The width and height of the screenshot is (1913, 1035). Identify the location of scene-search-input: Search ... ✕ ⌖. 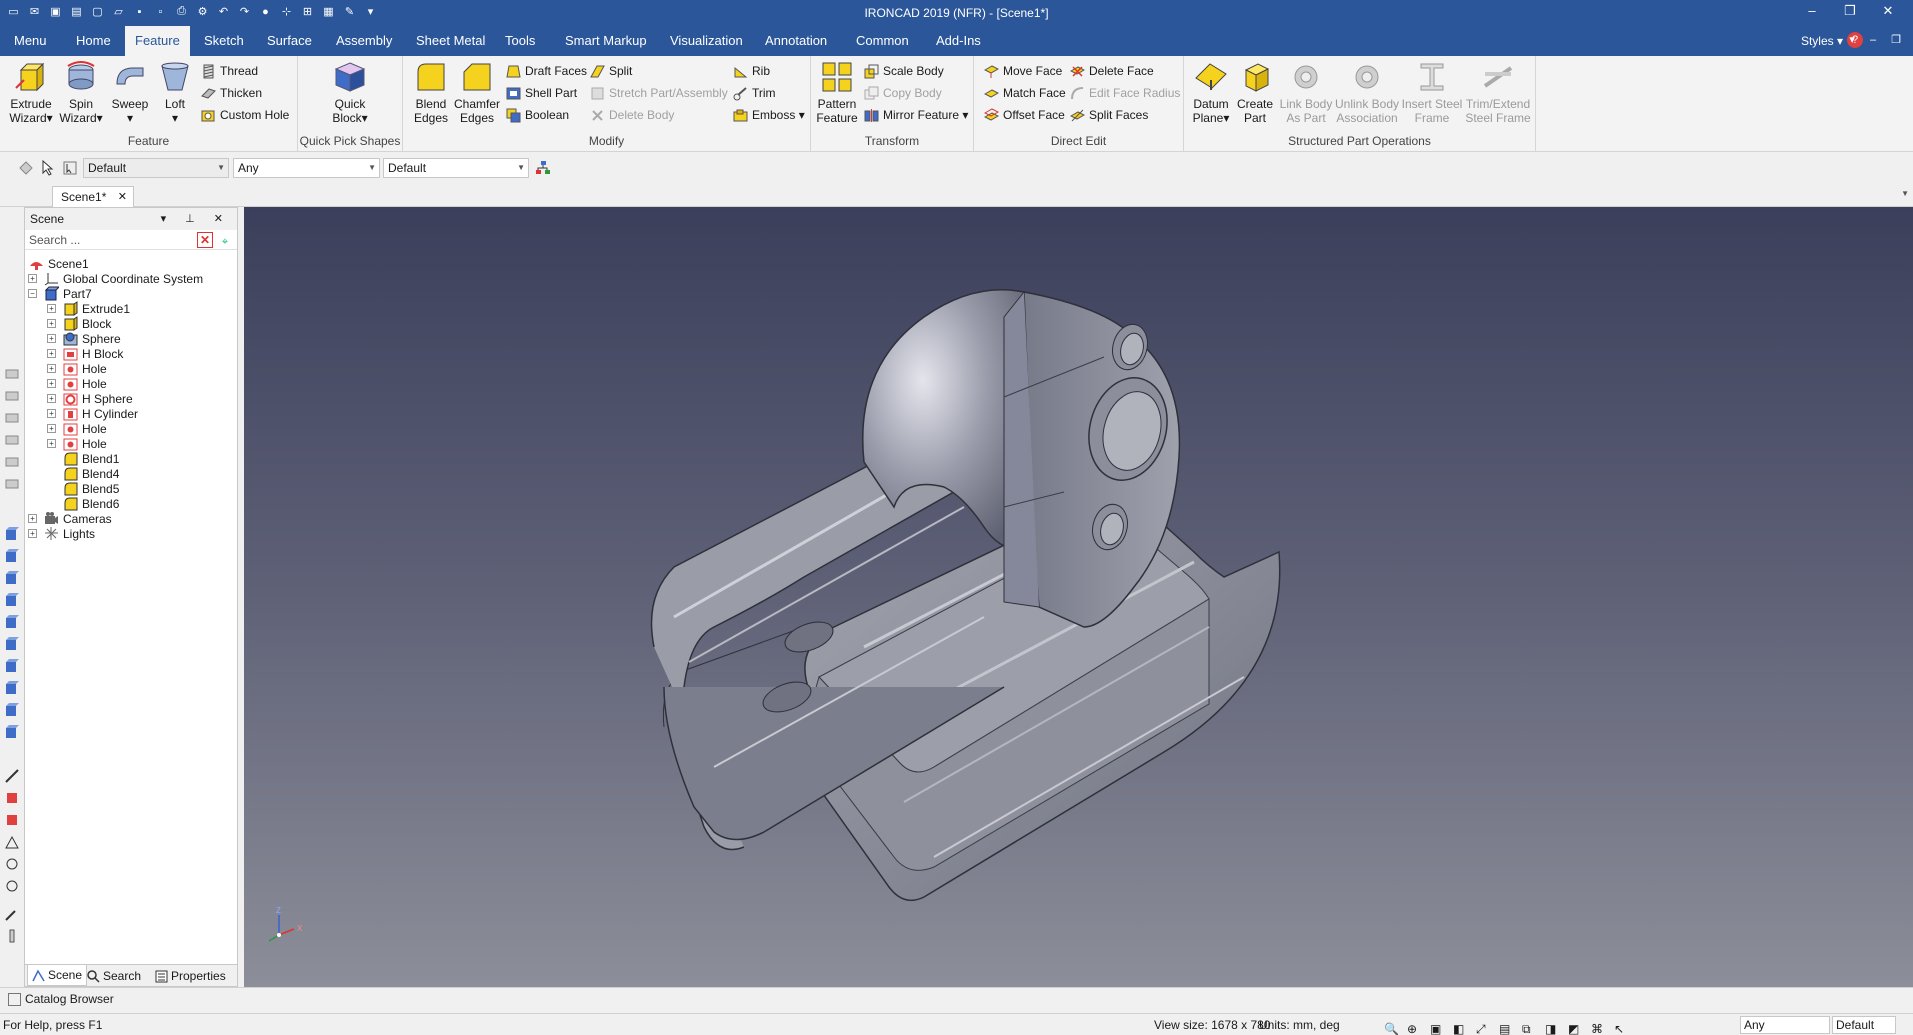
(131, 240).